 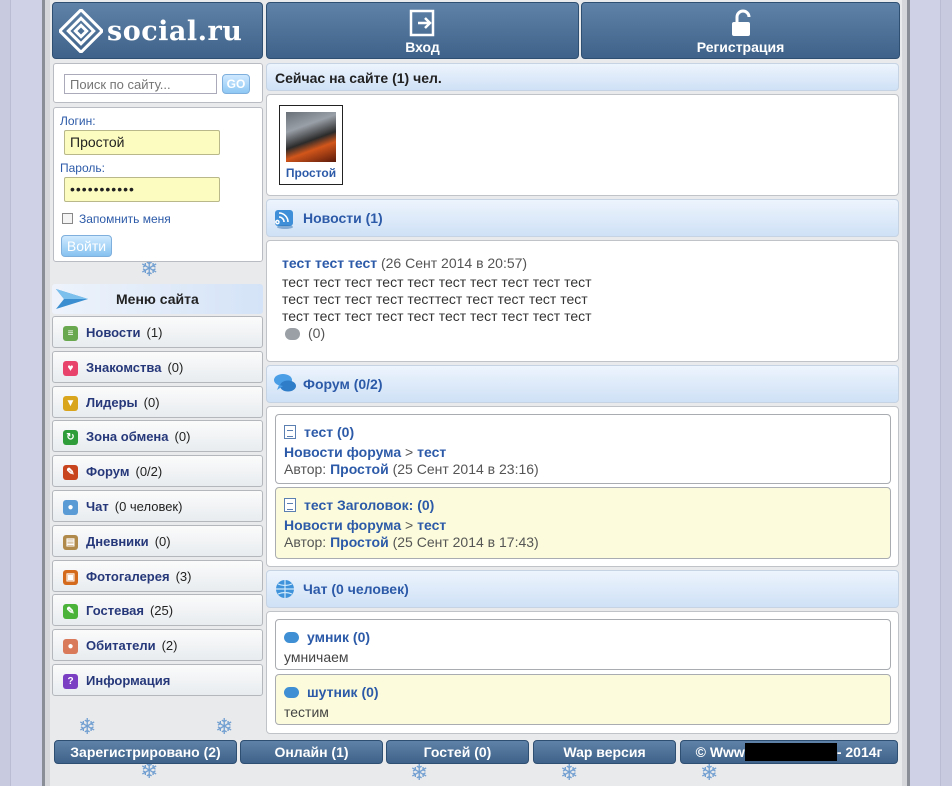 What do you see at coordinates (305, 333) in the screenshot?
I see `news-comments: (0)` at bounding box center [305, 333].